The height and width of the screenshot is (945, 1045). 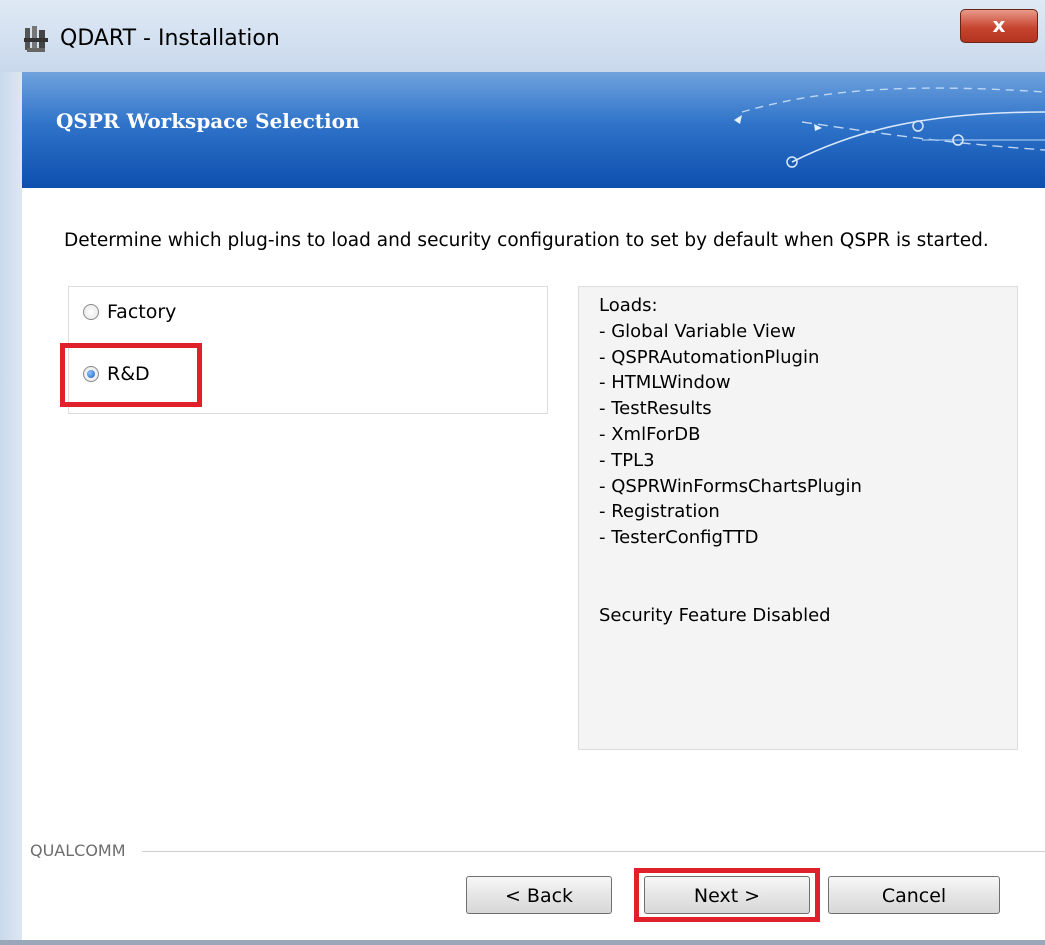 I want to click on close-button: x, so click(x=999, y=26).